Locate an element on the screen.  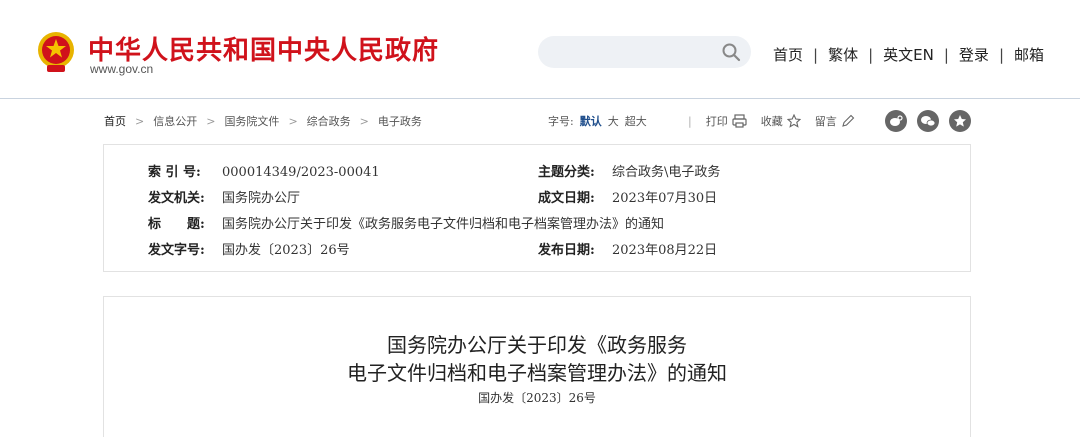
site-url: www.gov.cn is located at coordinates (122, 69).